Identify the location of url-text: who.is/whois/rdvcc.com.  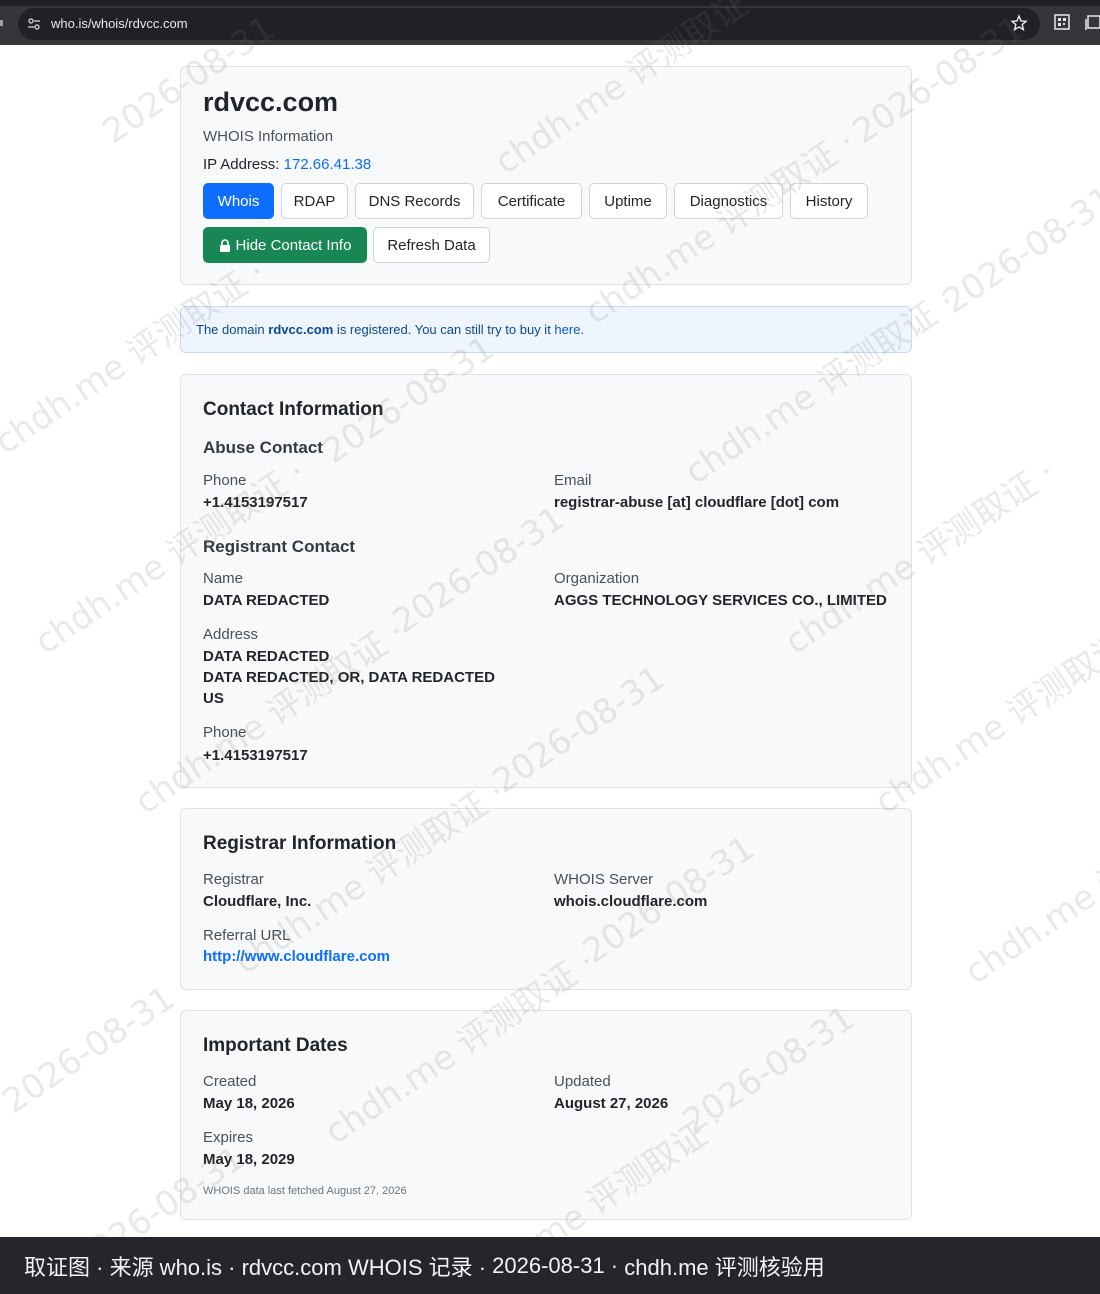
(119, 24).